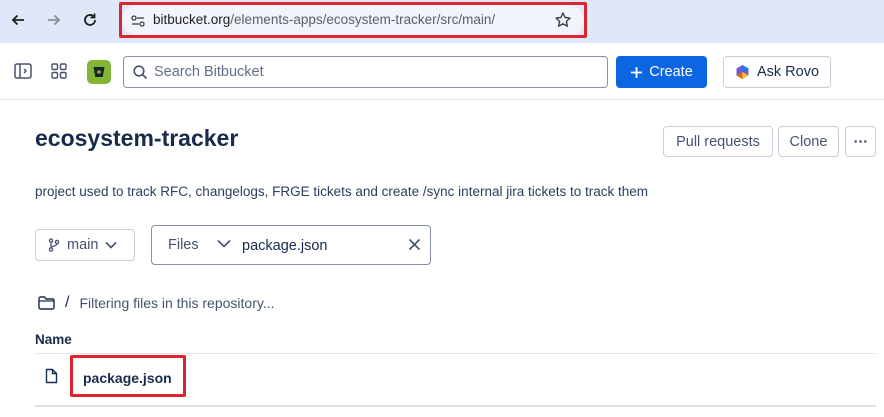 The width and height of the screenshot is (884, 417). I want to click on back-icon, so click(18, 20).